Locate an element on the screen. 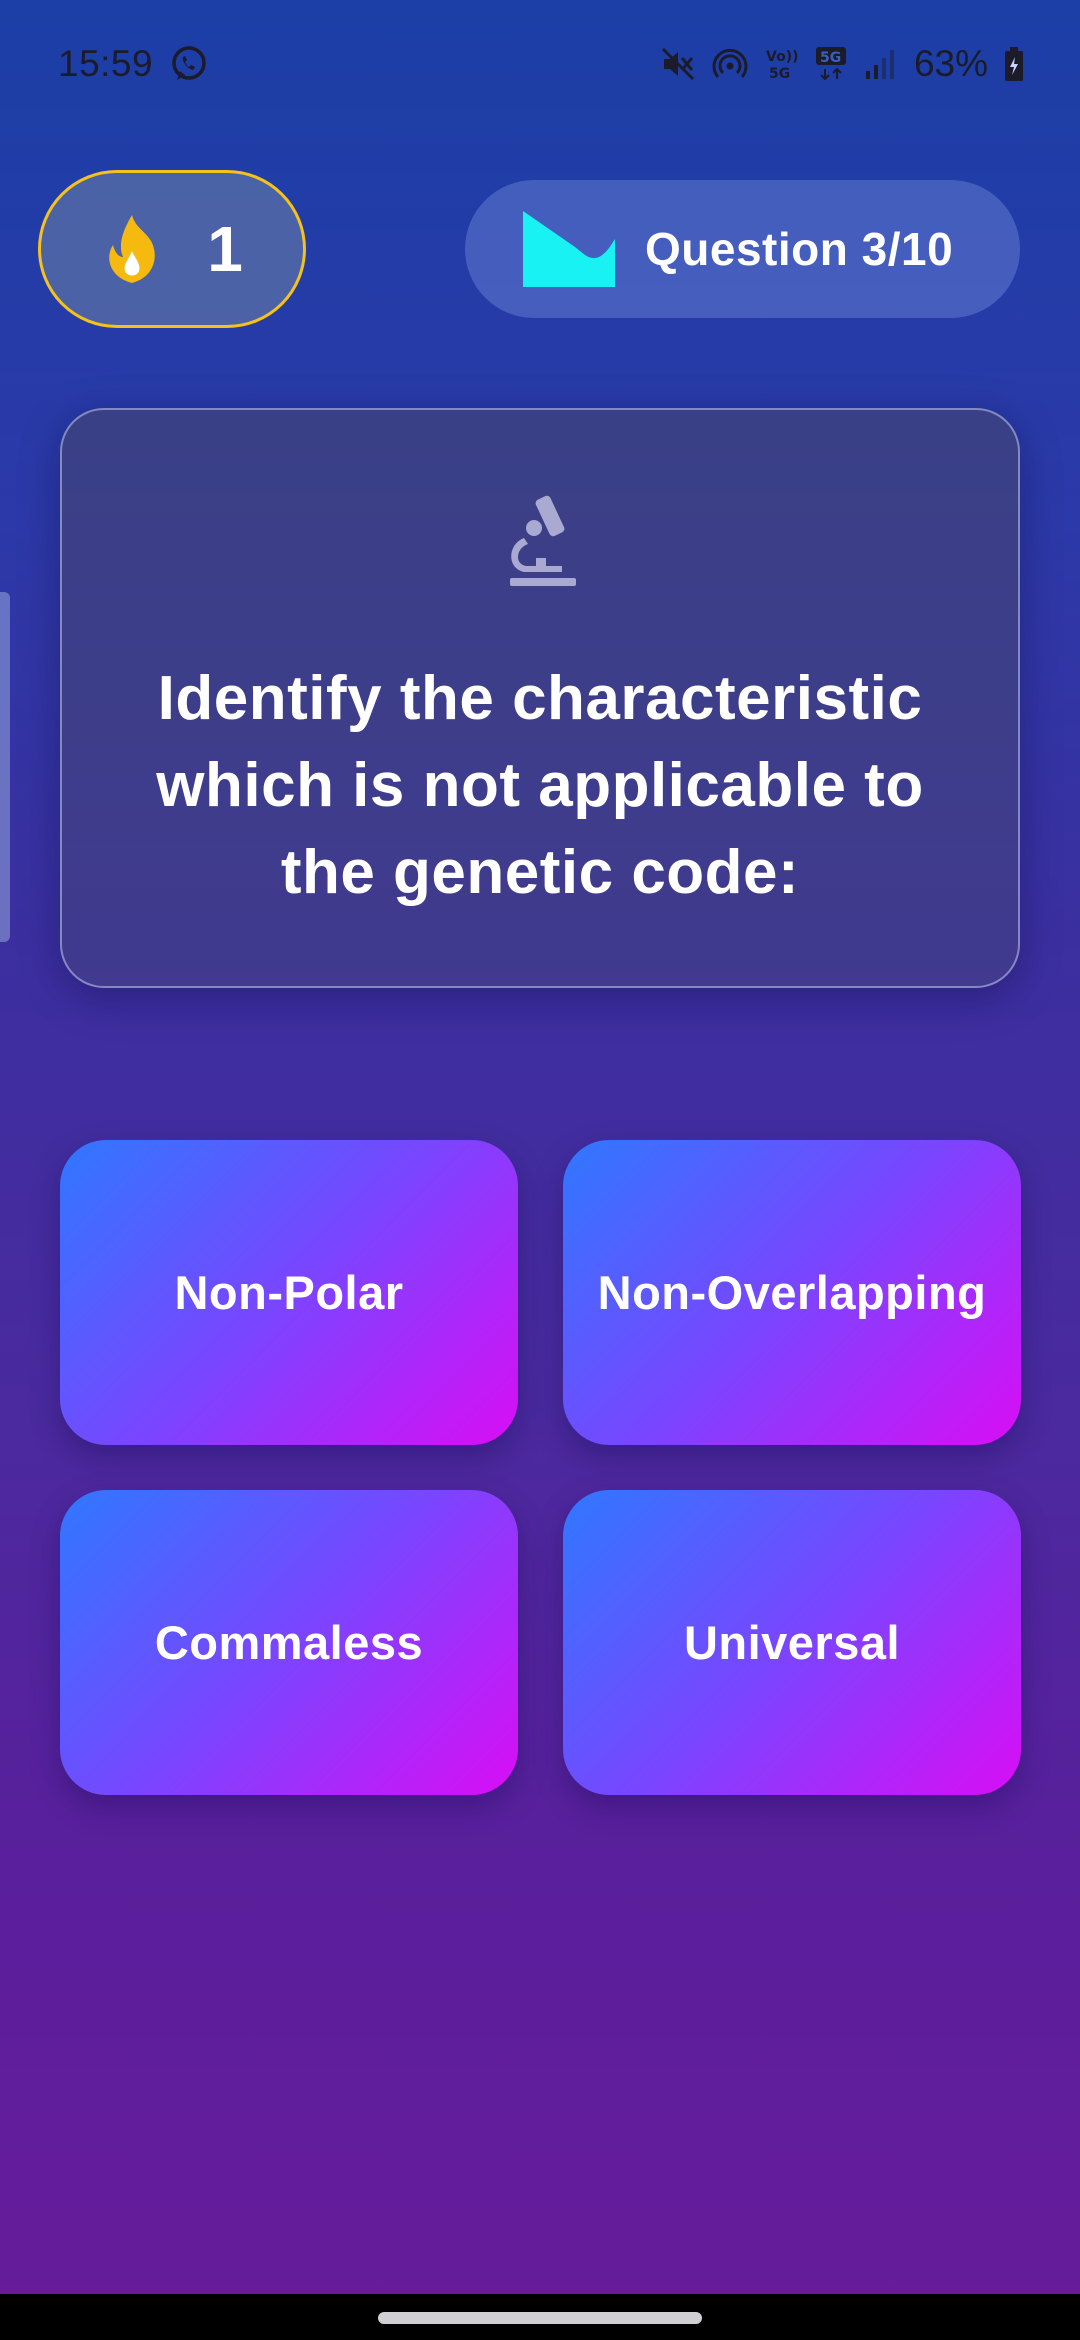 This screenshot has width=1080, height=2340. question-progress: Question 3/10 is located at coordinates (742, 249).